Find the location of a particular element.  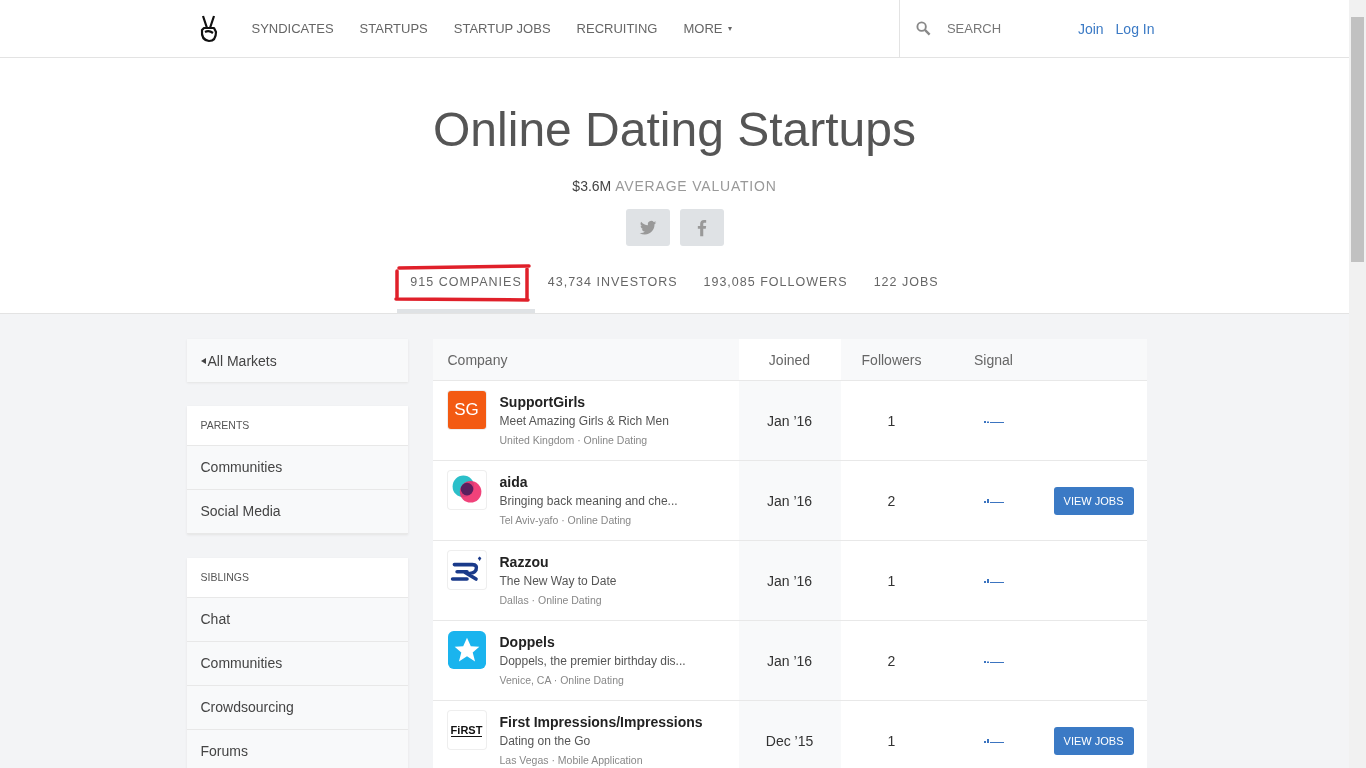

nav-link: STARTUPS is located at coordinates (393, 28).